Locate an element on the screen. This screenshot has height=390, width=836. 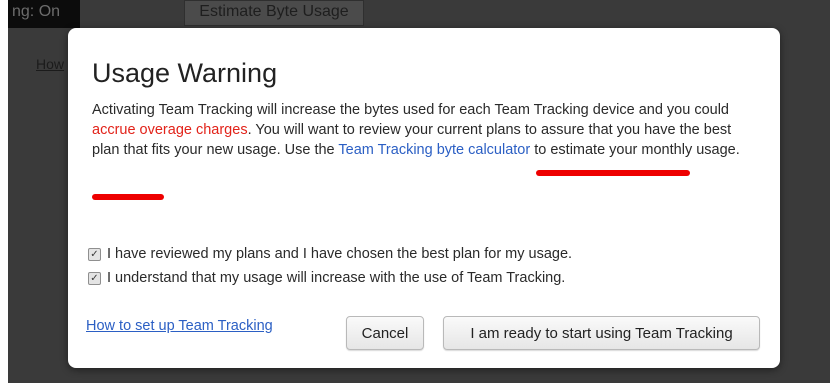
background-howto-link: How is located at coordinates (50, 64).